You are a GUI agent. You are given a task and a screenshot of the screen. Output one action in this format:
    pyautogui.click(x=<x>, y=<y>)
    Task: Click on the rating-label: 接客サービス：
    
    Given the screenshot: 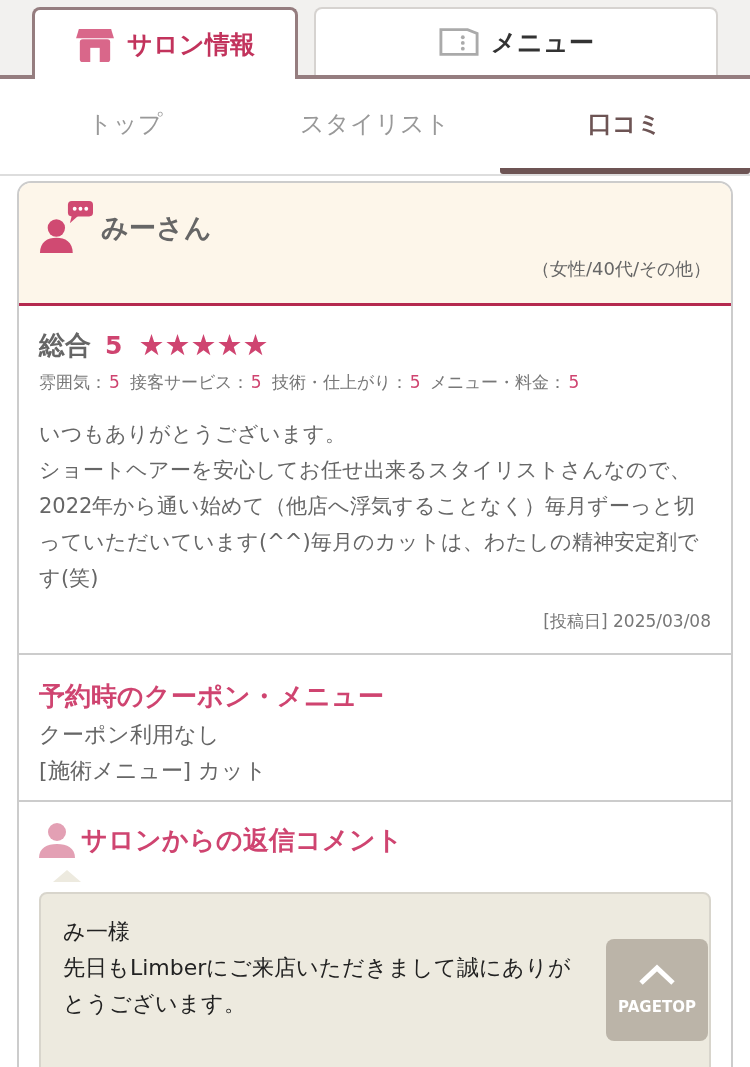 What is the action you would take?
    pyautogui.click(x=189, y=382)
    